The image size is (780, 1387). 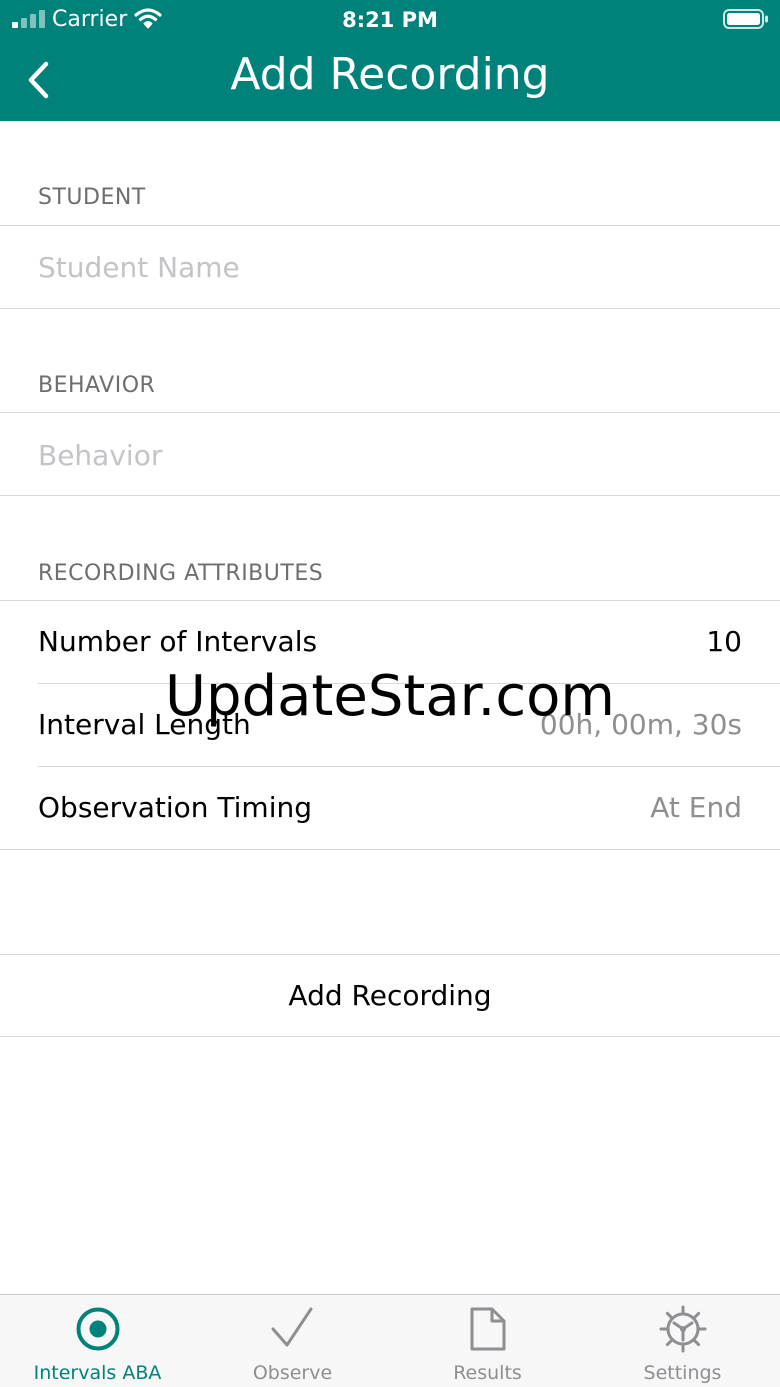 I want to click on tab-label: Settings, so click(x=682, y=1373).